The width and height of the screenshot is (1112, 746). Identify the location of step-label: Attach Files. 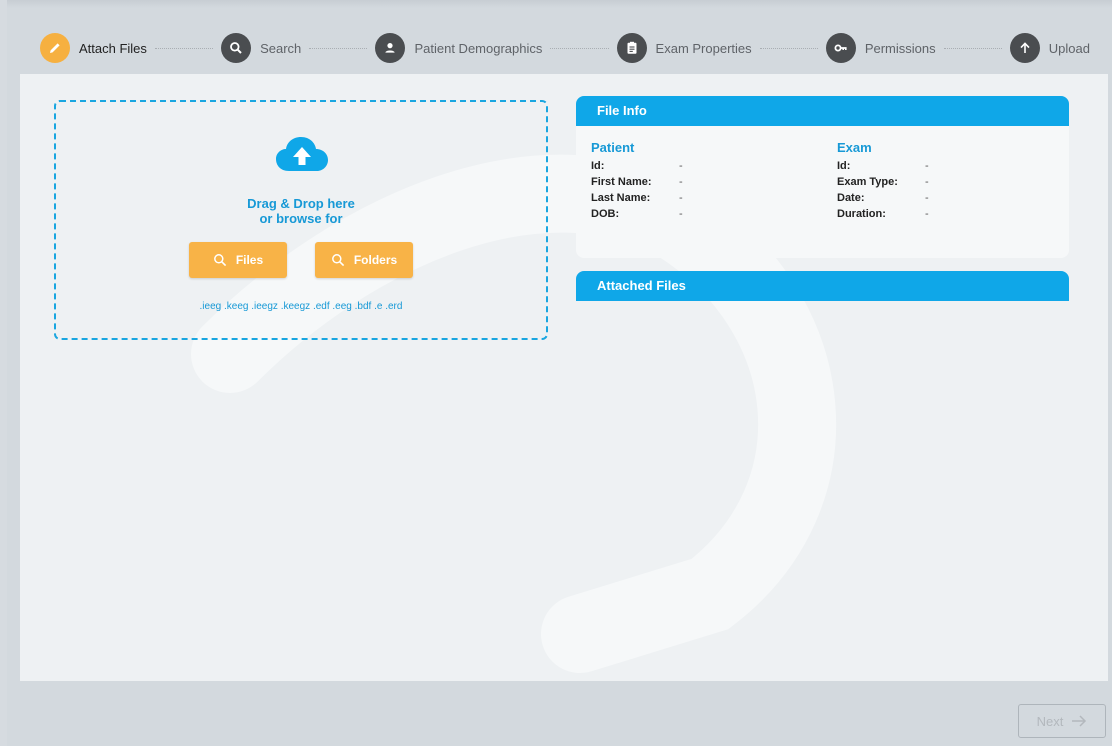
(113, 48).